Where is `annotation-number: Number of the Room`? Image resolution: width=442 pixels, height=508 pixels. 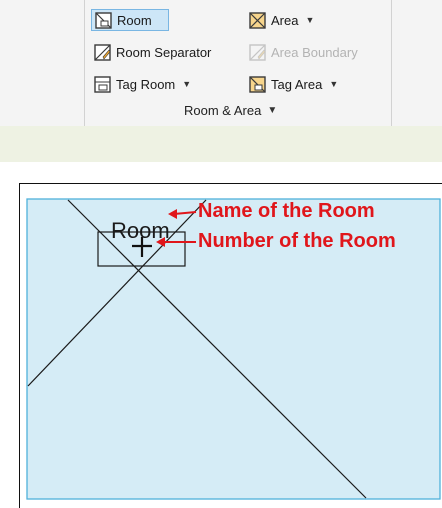
annotation-number: Number of the Room is located at coordinates (297, 241).